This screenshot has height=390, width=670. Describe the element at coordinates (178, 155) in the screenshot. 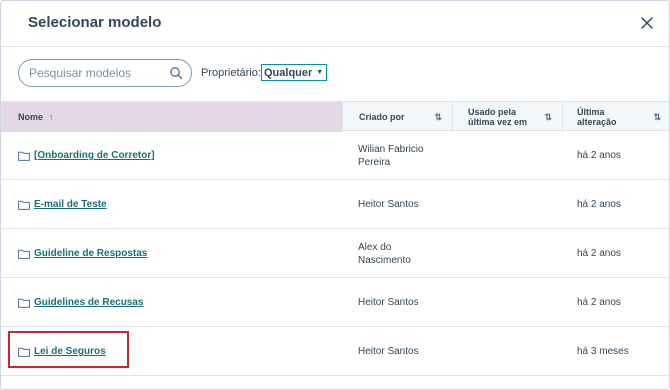

I see `template-name-cell: [Onboarding de Corretor]` at that location.